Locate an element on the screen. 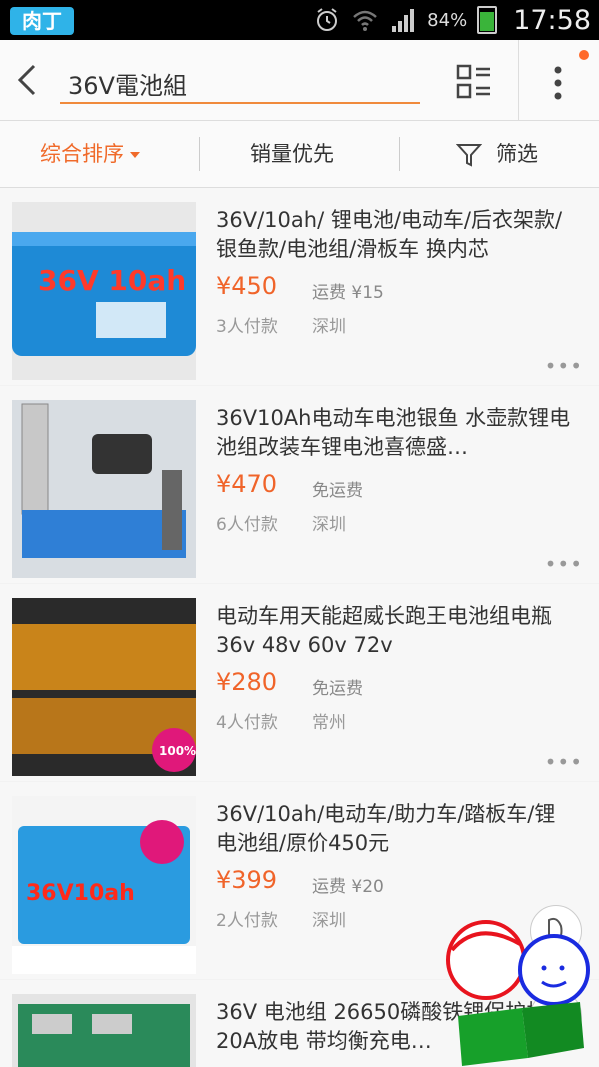 The height and width of the screenshot is (1067, 599). sort-sales-label: 销量优先 is located at coordinates (292, 154).